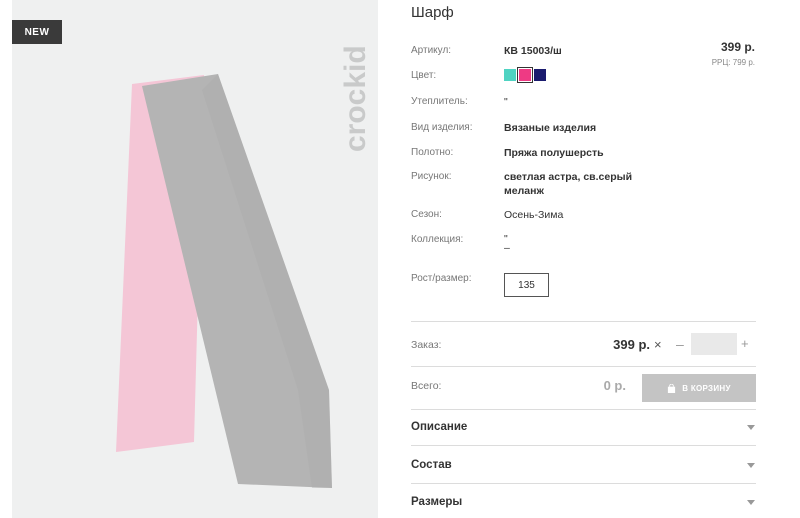 The height and width of the screenshot is (518, 800). I want to click on color-swatches, so click(525, 75).